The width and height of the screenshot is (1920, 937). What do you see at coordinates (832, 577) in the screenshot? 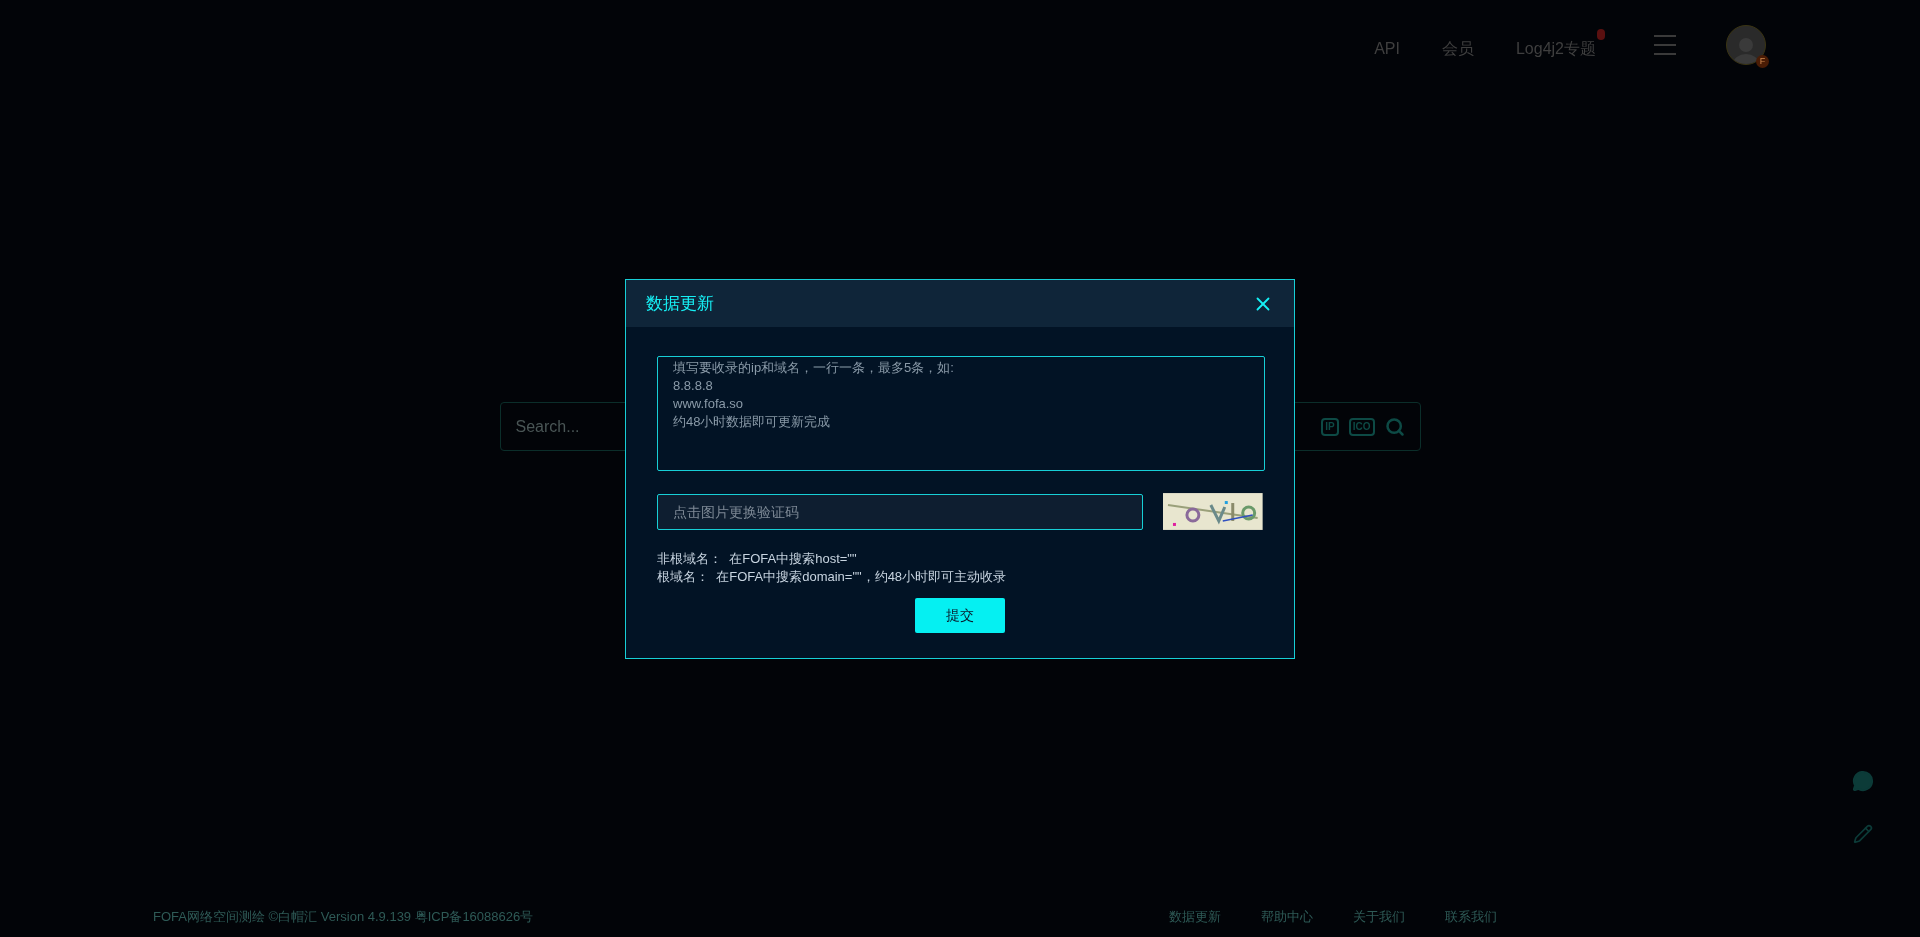
I see `hint-text: 根域名： 在FOFA中搜索domain=""，约48小时即可主动收录` at bounding box center [832, 577].